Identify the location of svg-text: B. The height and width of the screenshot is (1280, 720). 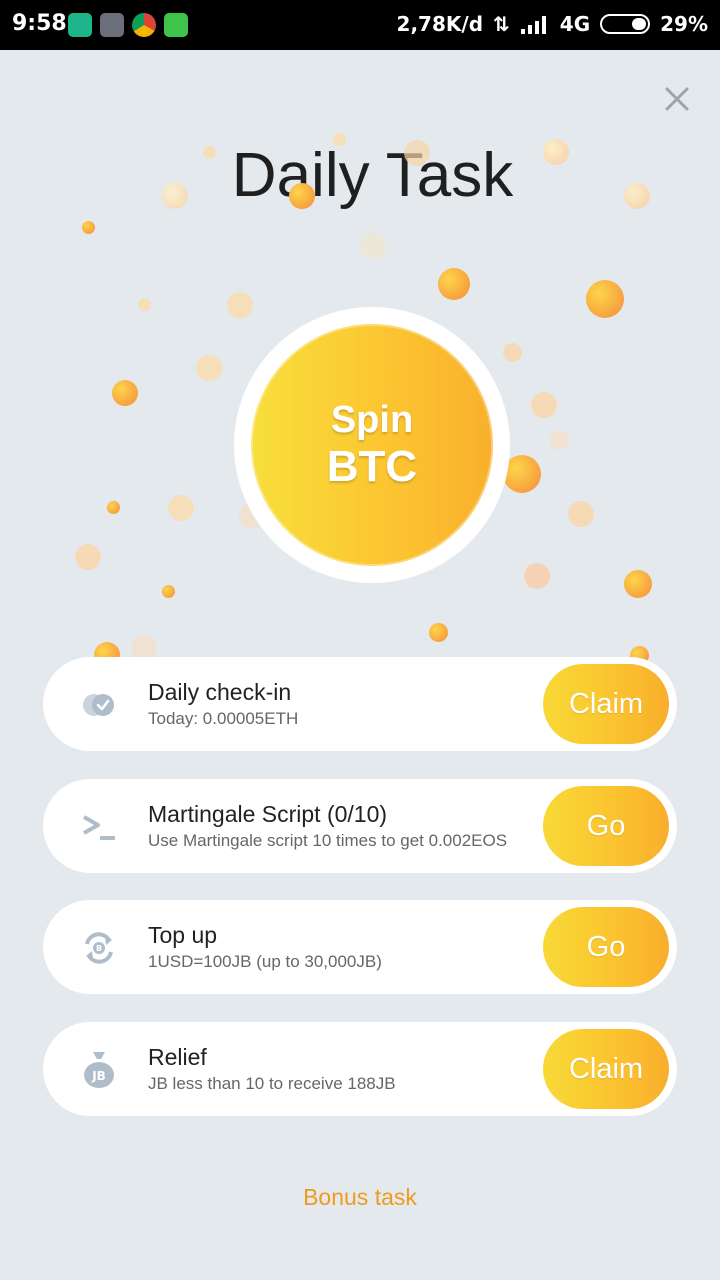
(99, 948).